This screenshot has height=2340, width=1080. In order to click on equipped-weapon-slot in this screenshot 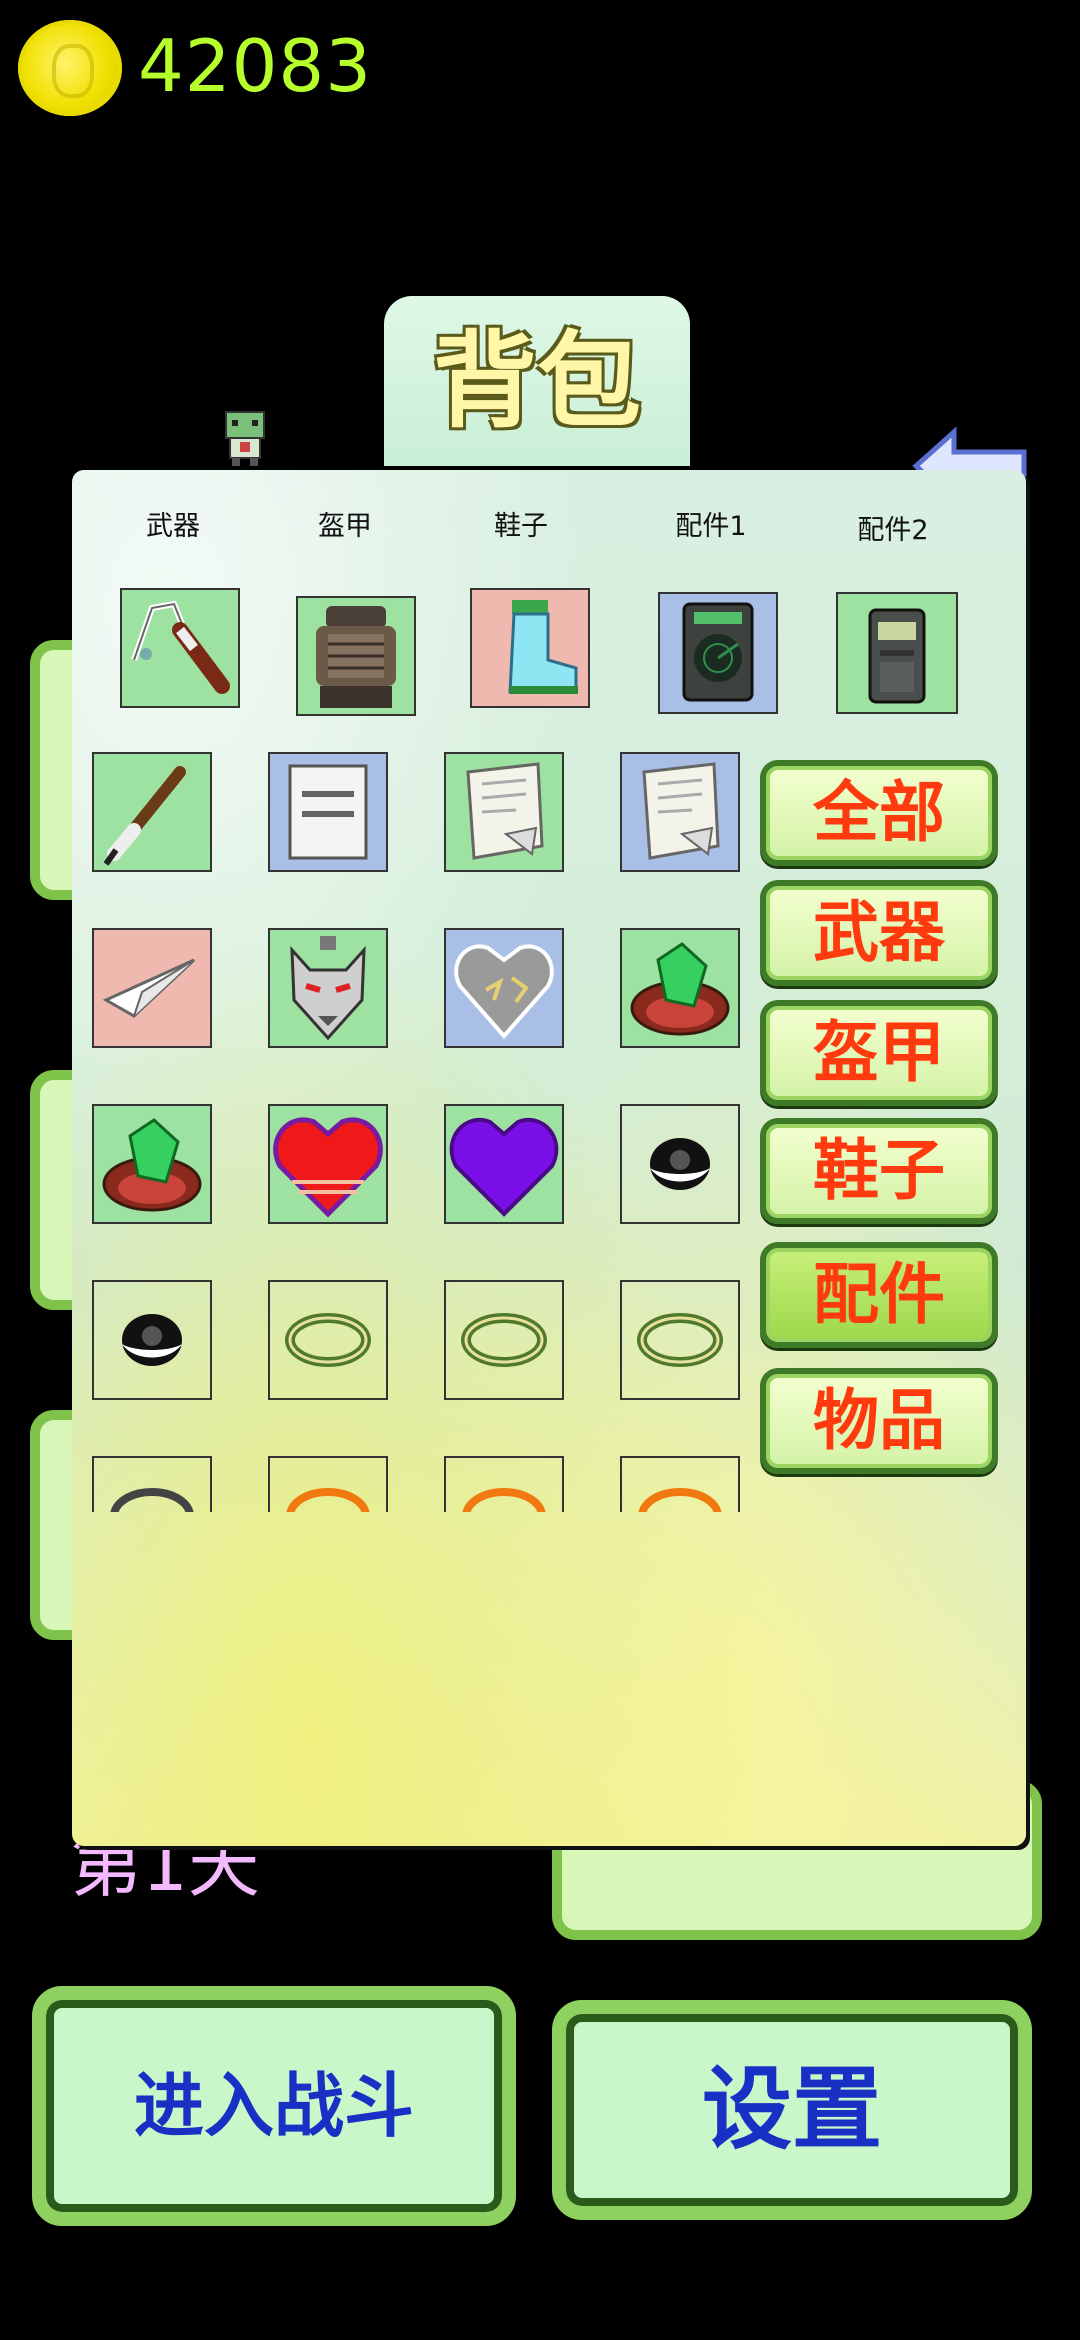, I will do `click(180, 648)`.